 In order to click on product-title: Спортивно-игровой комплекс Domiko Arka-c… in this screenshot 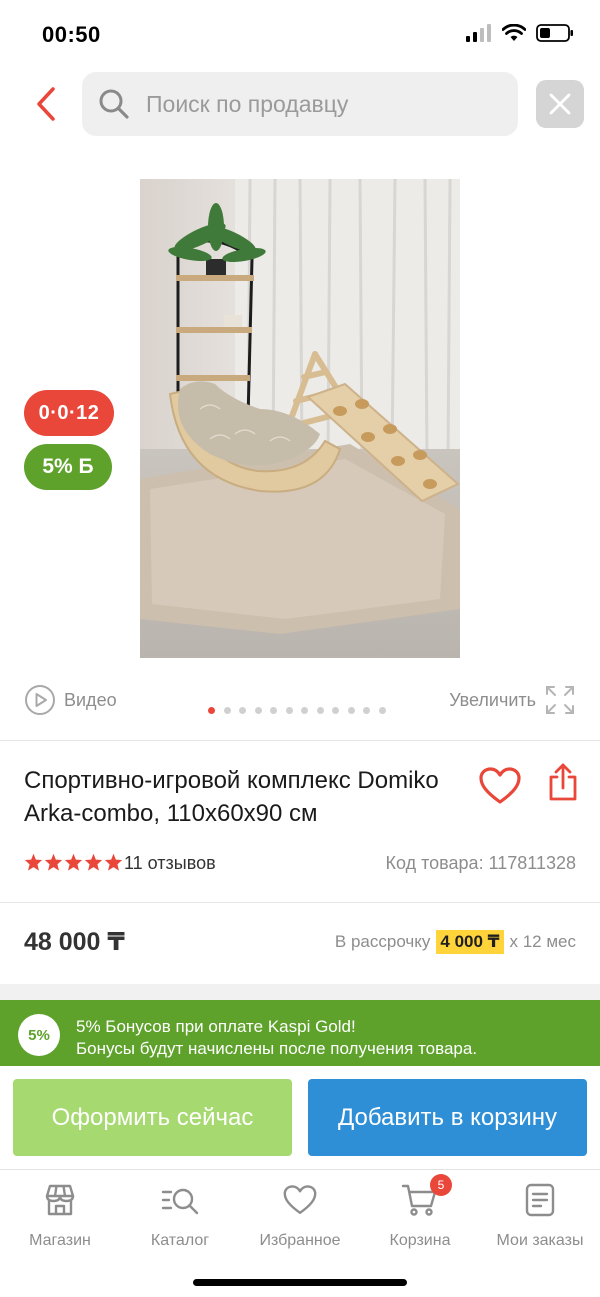, I will do `click(231, 797)`.